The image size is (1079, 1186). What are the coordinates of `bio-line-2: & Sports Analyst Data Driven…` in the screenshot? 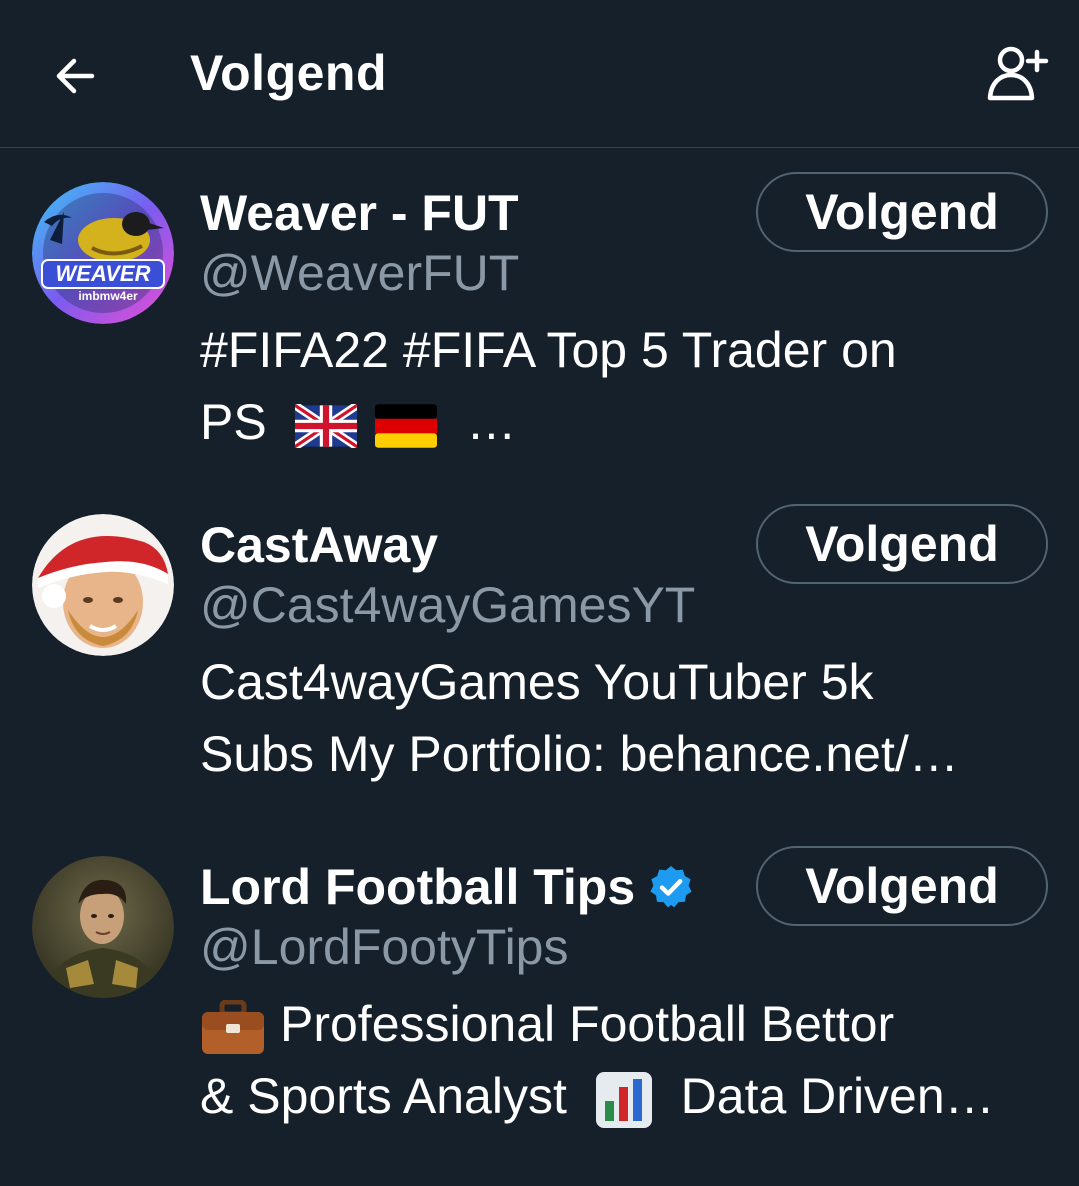 It's located at (625, 1096).